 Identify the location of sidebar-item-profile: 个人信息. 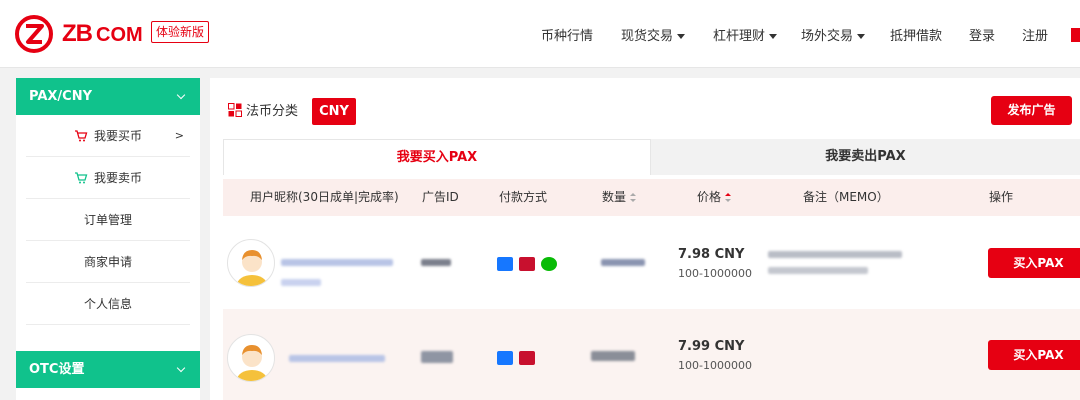
(108, 304).